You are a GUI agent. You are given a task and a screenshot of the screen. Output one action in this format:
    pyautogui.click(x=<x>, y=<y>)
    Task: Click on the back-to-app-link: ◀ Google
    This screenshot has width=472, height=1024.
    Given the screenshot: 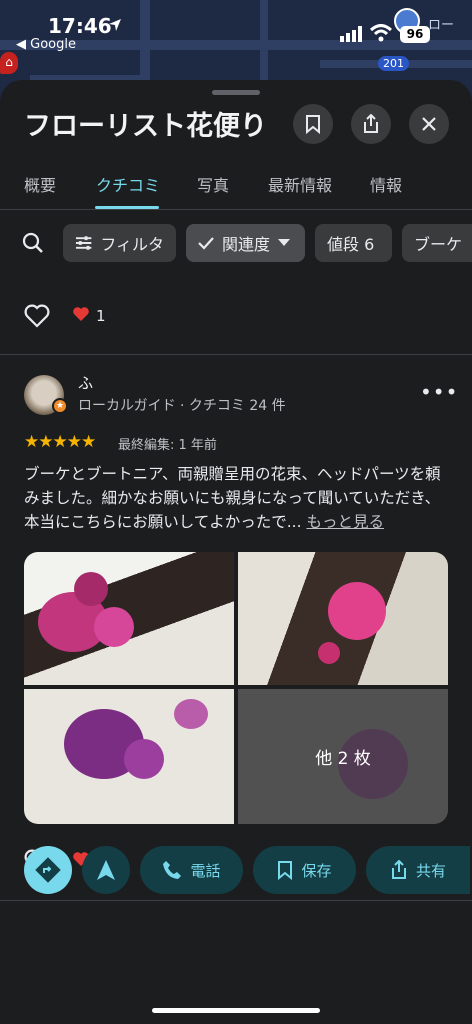 What is the action you would take?
    pyautogui.click(x=46, y=44)
    